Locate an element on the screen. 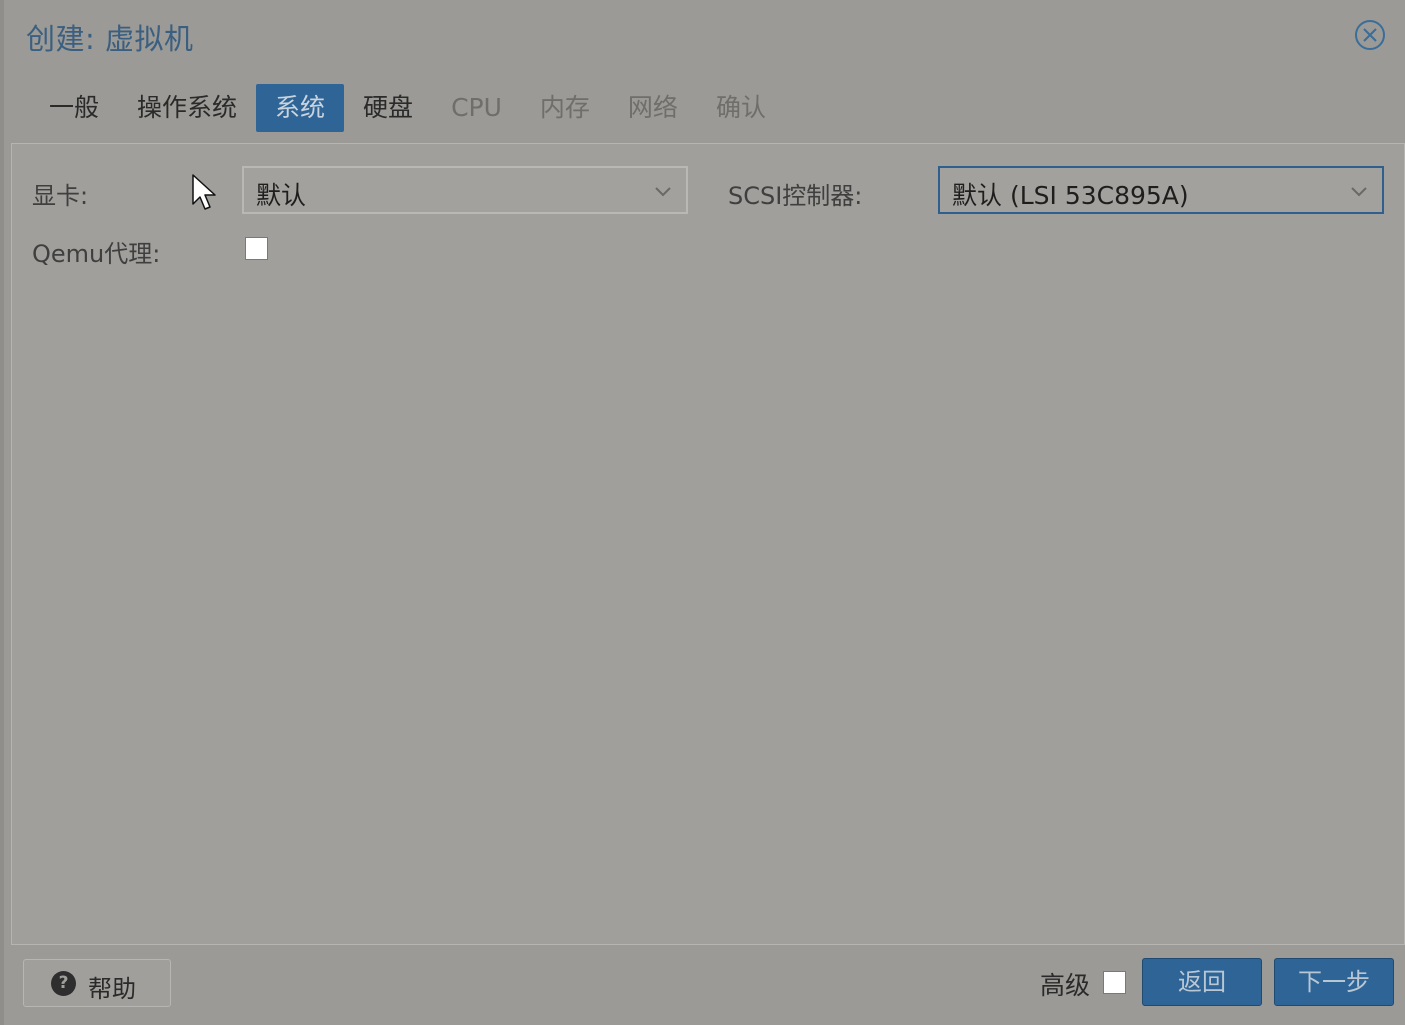 Image resolution: width=1405 pixels, height=1025 pixels. graphics-card-value: 默认 is located at coordinates (281, 195).